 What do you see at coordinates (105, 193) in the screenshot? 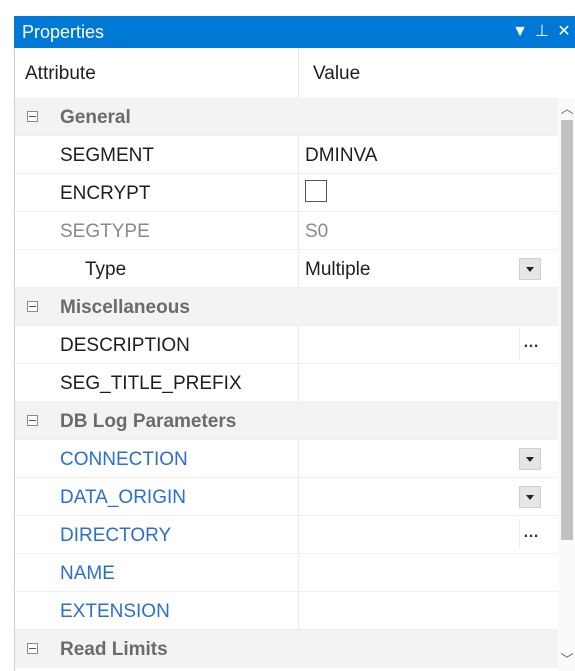
I see `property-name: ENCRYPT` at bounding box center [105, 193].